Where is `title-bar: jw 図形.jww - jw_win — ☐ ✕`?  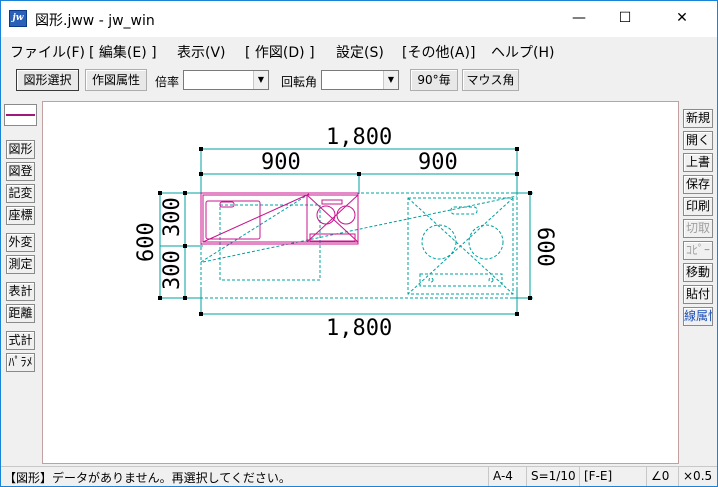 title-bar: jw 図形.jww - jw_win — ☐ ✕ is located at coordinates (359, 19).